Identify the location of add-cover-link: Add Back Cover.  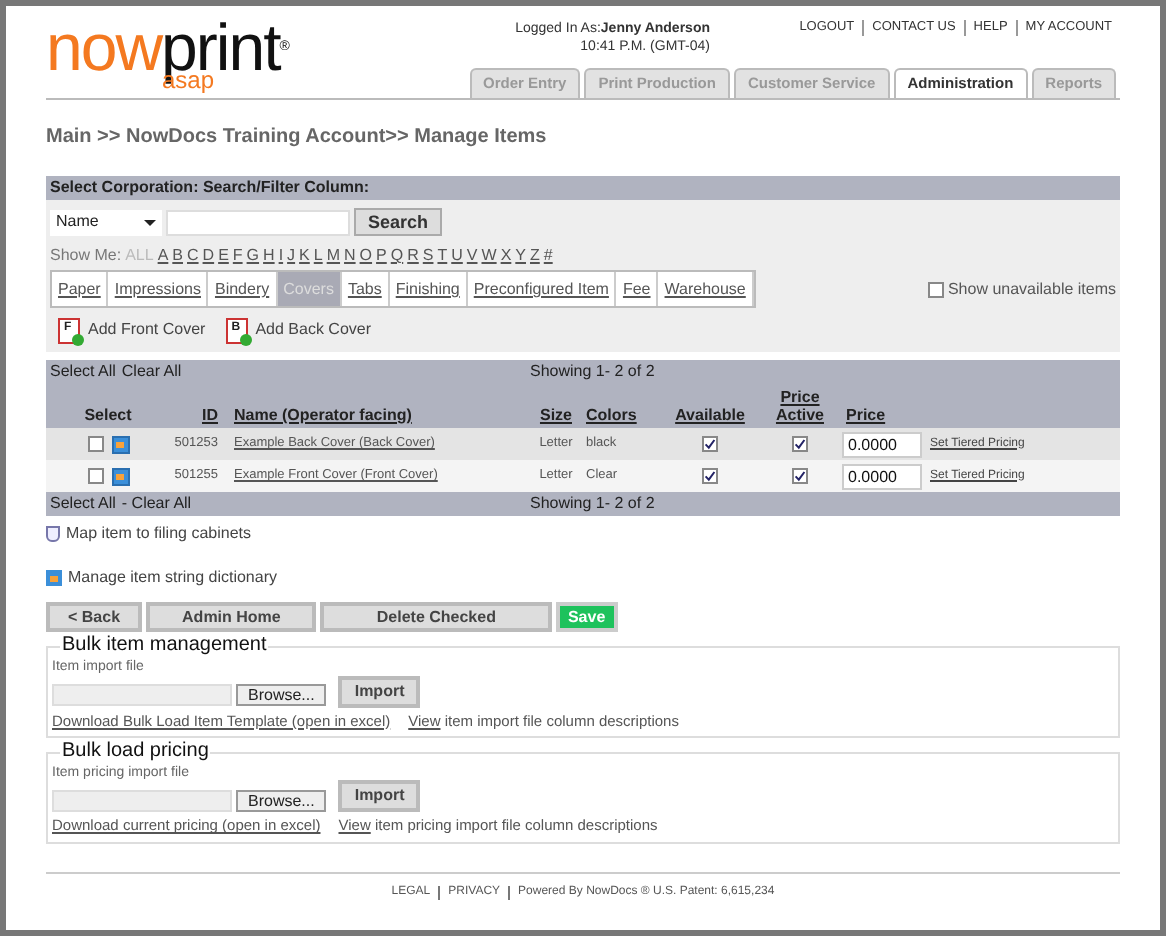
(313, 330).